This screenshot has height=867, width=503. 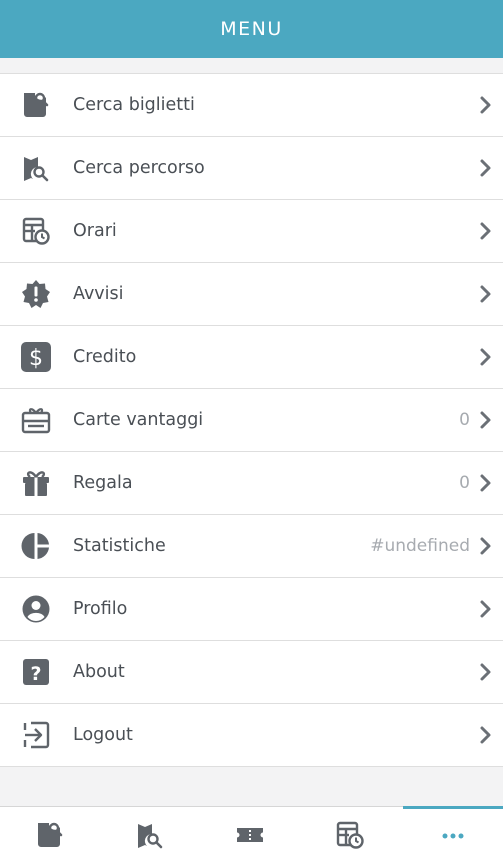 What do you see at coordinates (36, 546) in the screenshot?
I see `pie-chart-icon` at bounding box center [36, 546].